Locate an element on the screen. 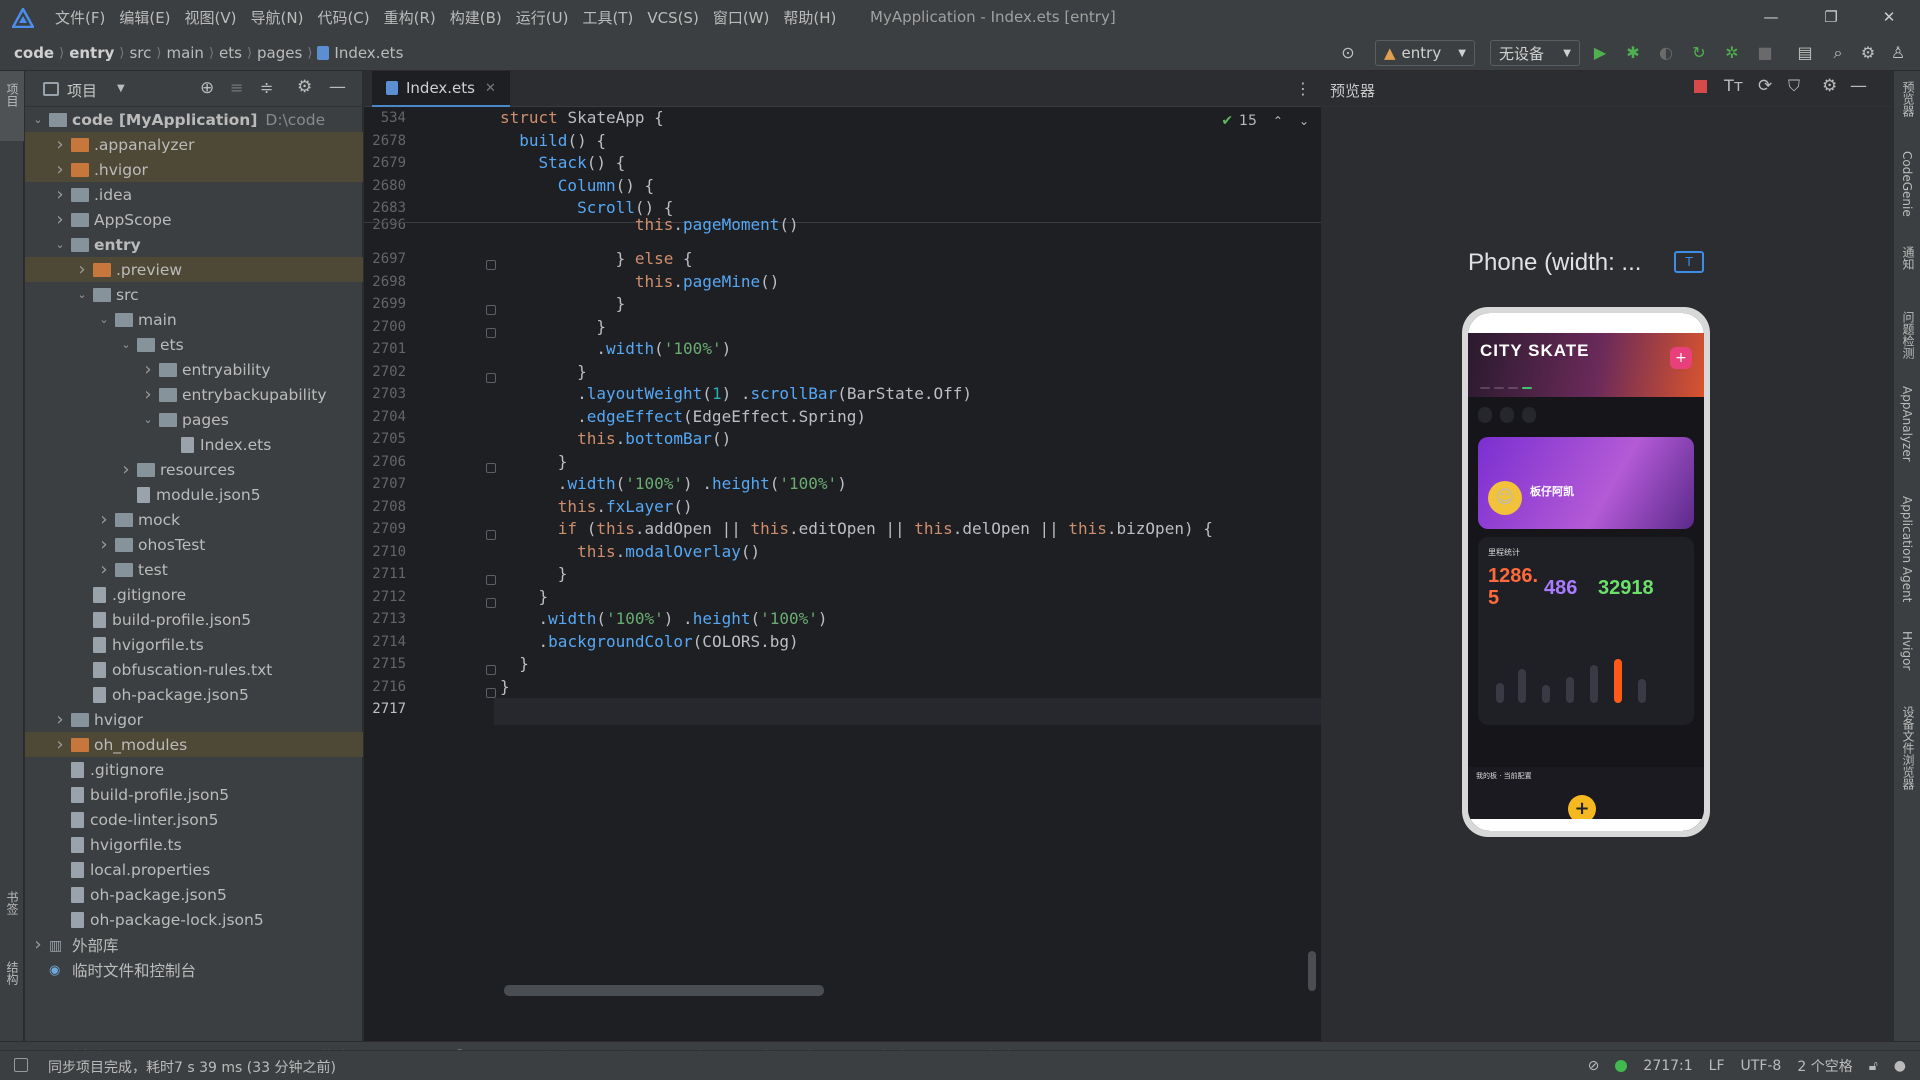  tree-item: › ohosTest is located at coordinates (194, 544).